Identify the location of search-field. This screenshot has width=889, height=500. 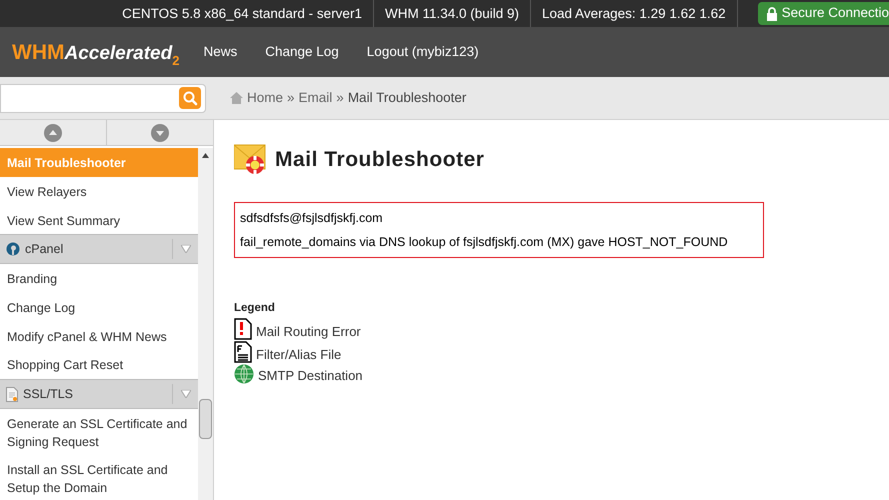
(103, 98).